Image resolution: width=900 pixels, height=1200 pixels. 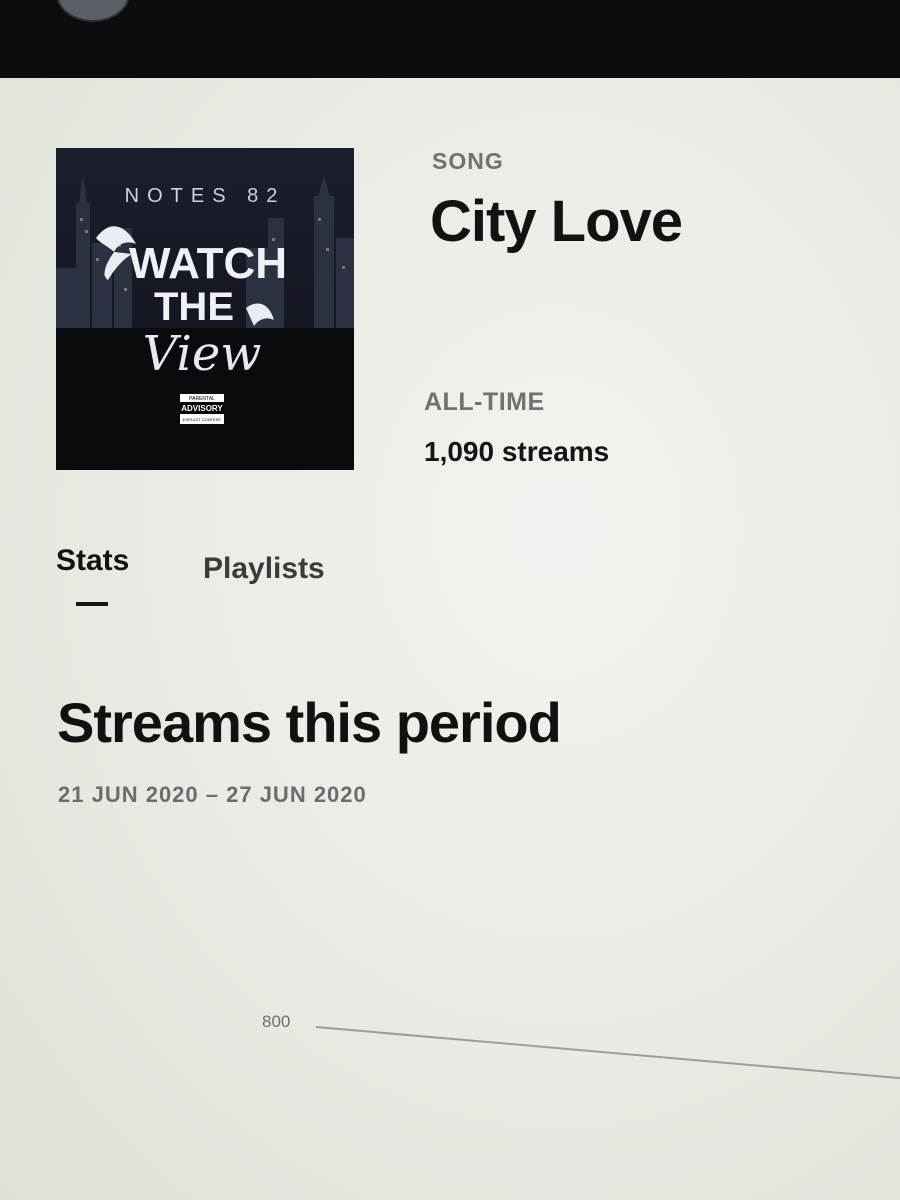 I want to click on svg-text: ADVISORY, so click(x=202, y=408).